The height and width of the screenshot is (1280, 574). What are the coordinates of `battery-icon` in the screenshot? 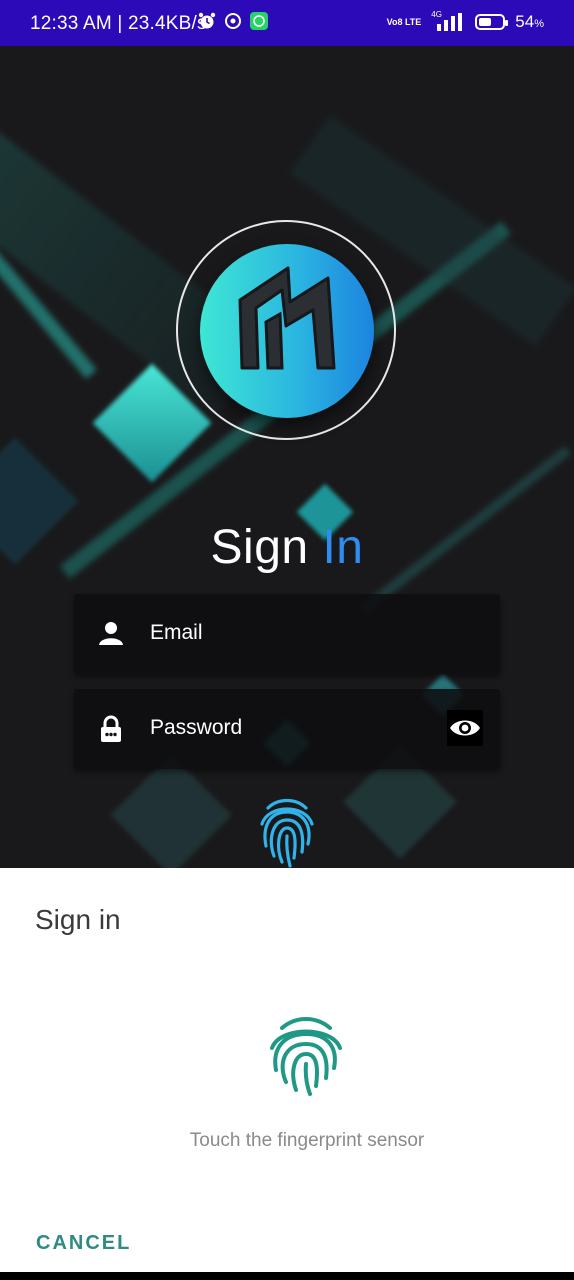 It's located at (492, 22).